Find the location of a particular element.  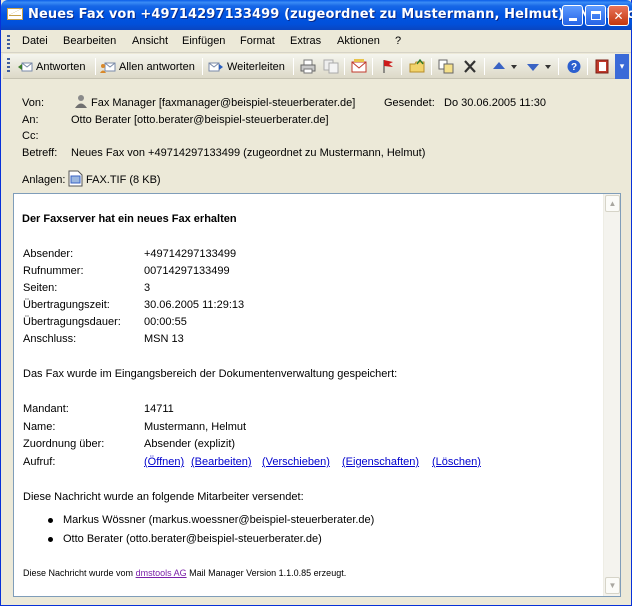

detail-label: Rufnummer: is located at coordinates (53, 271).